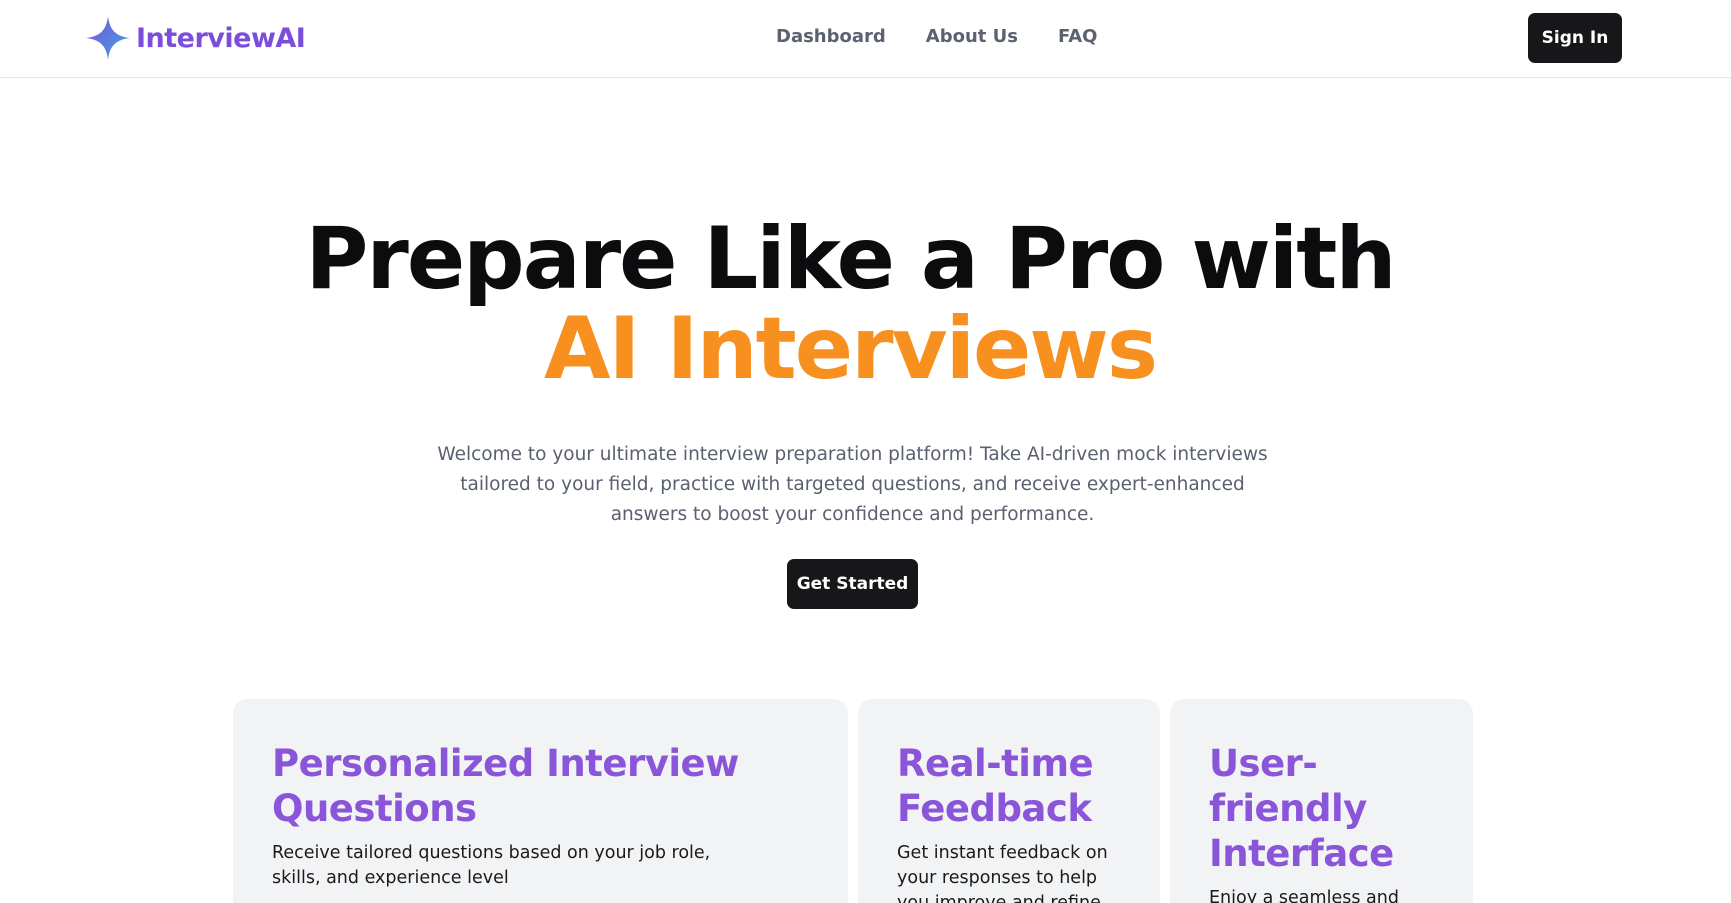  I want to click on brand-logo: InterviewAI, so click(195, 38).